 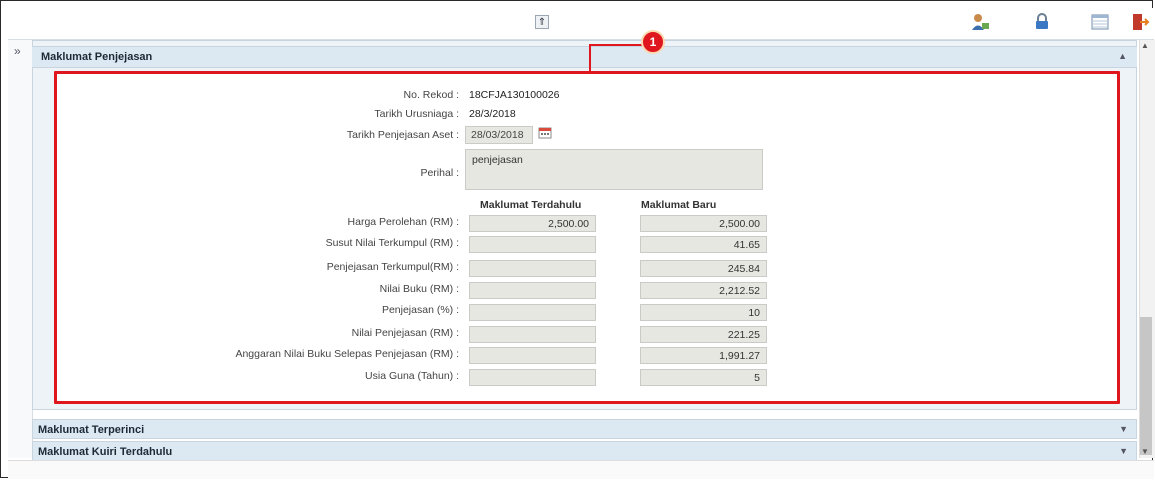 What do you see at coordinates (581, 469) in the screenshot?
I see `bottom-strip` at bounding box center [581, 469].